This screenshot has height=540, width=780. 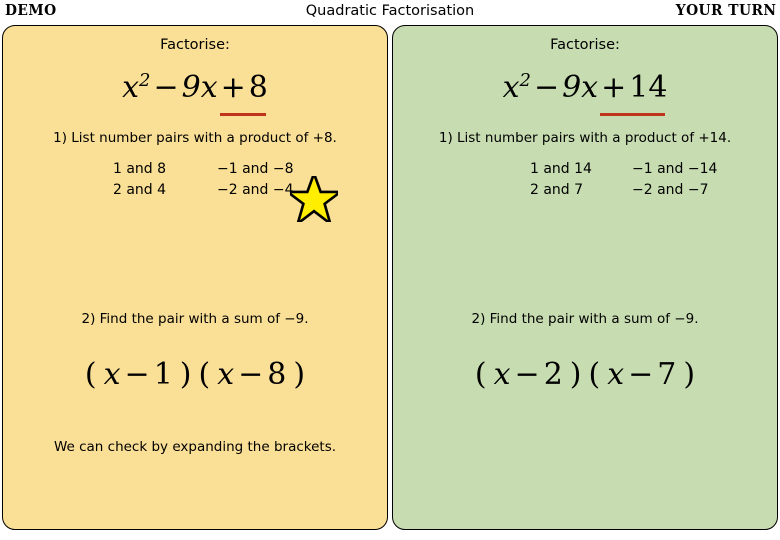 I want to click on page-header: DEMO Quadratic Factorisation YOUR TURN, so click(x=390, y=12).